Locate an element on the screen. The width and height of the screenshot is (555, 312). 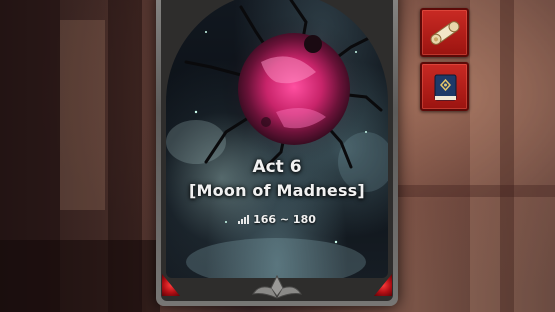
quest-scroll-button is located at coordinates (444, 32).